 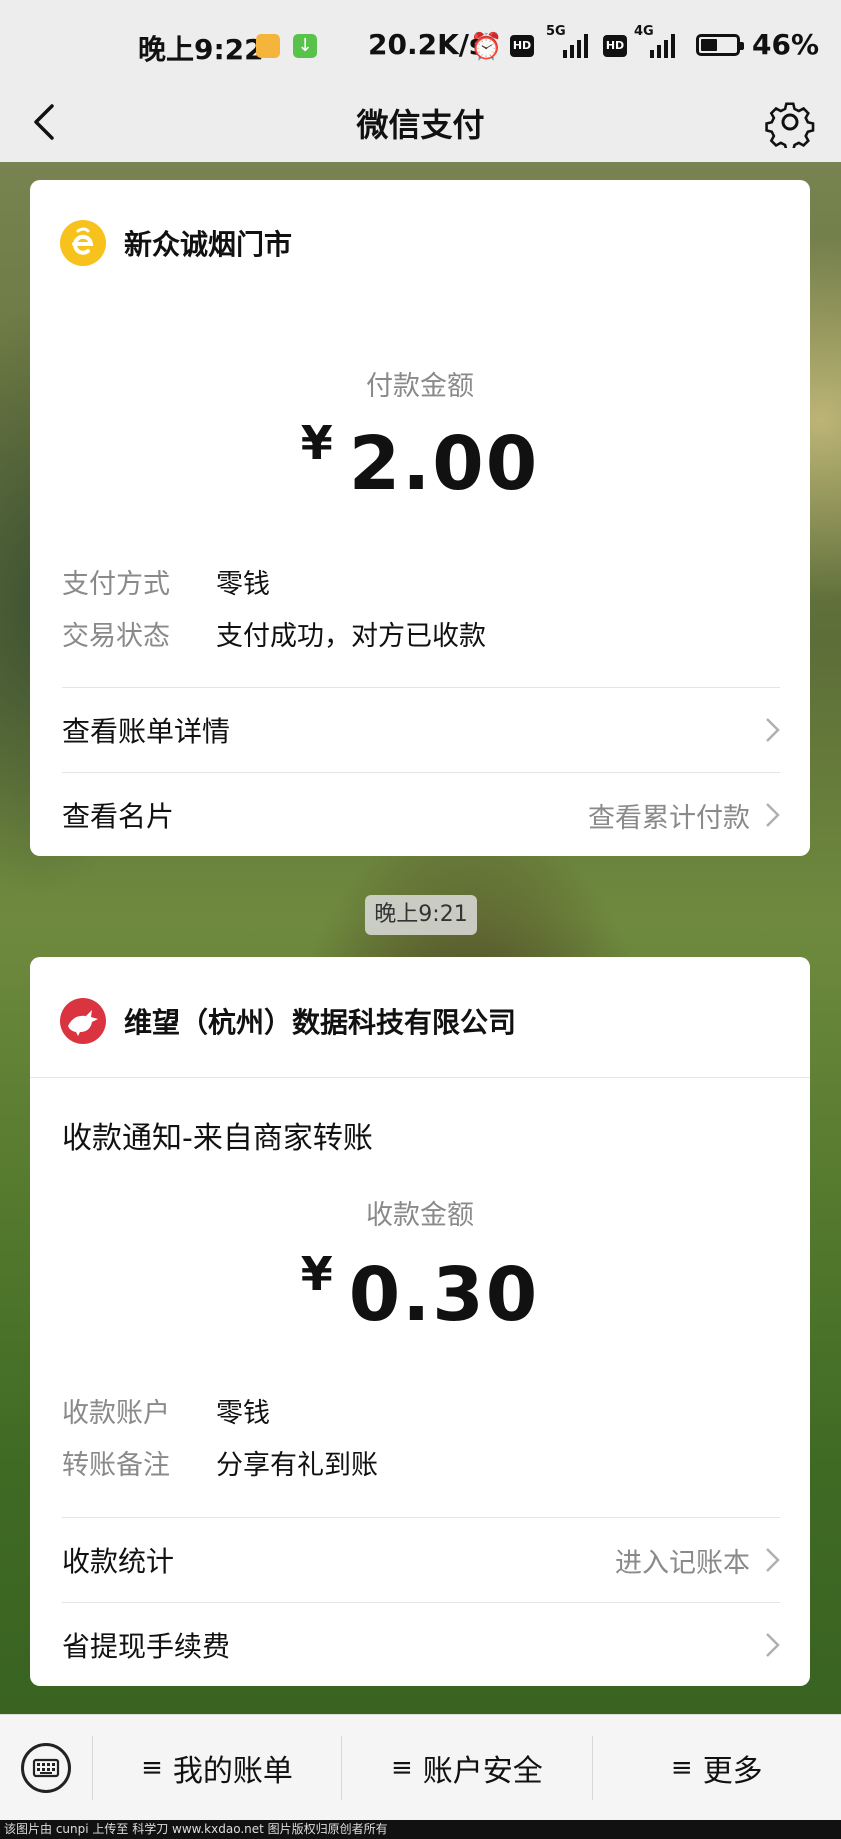 I want to click on menu-more: ≡ 更多, so click(x=716, y=1768).